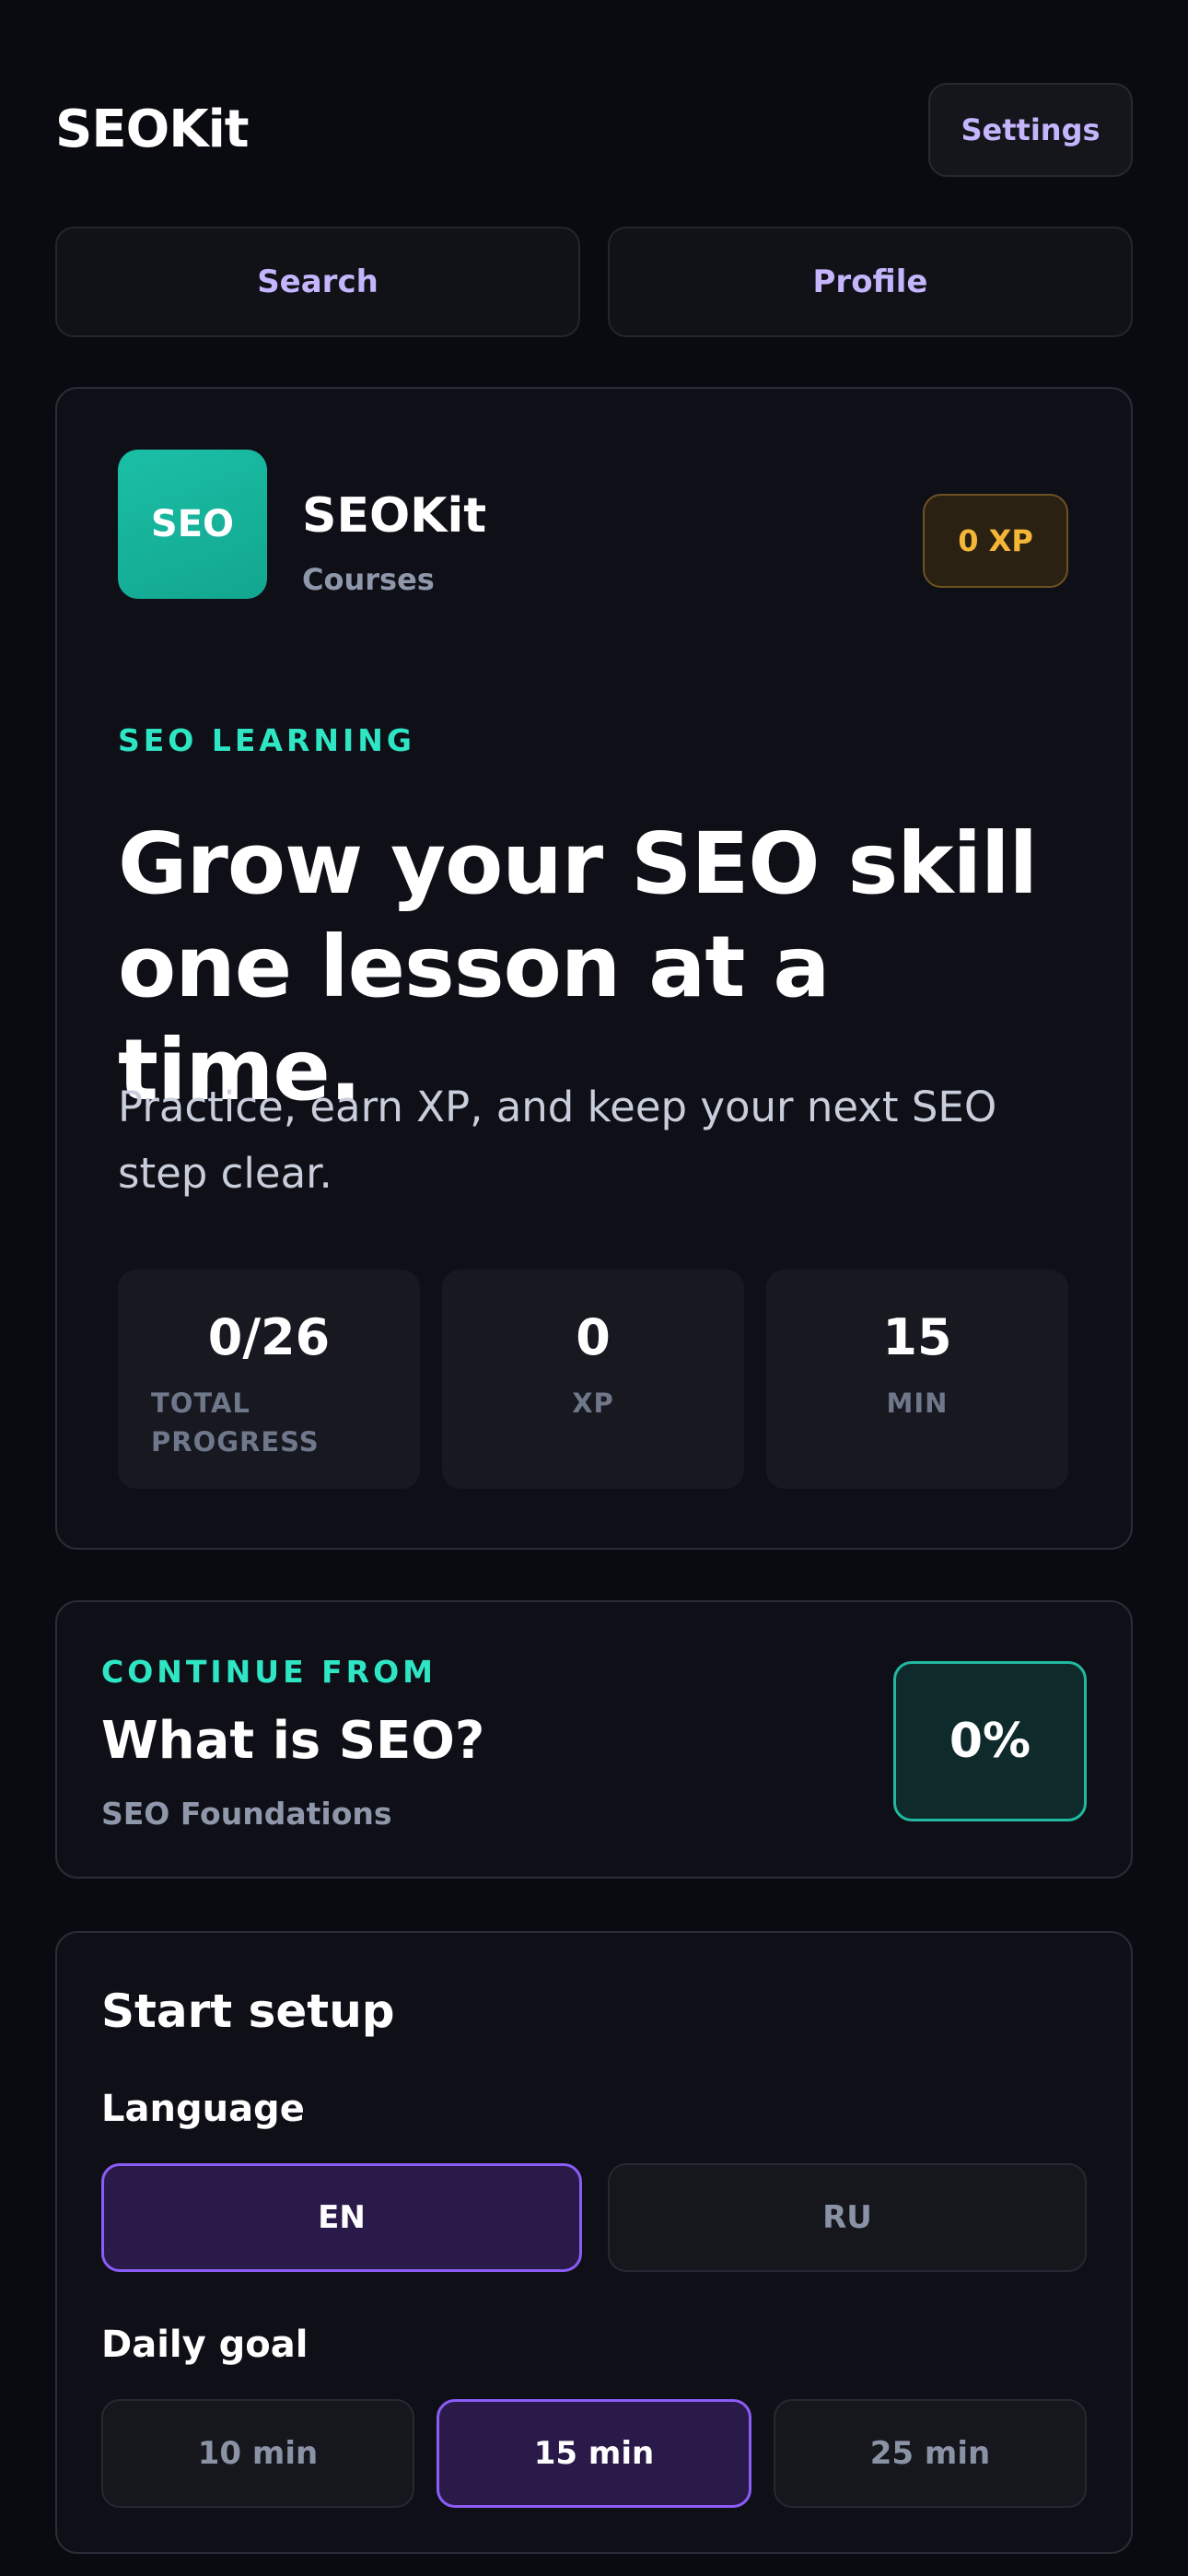 This screenshot has height=2576, width=1188. Describe the element at coordinates (917, 1403) in the screenshot. I see `stat-label: MIN` at that location.